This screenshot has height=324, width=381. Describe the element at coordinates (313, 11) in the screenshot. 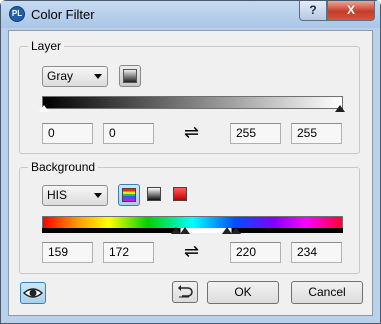

I see `help-button: ?` at that location.